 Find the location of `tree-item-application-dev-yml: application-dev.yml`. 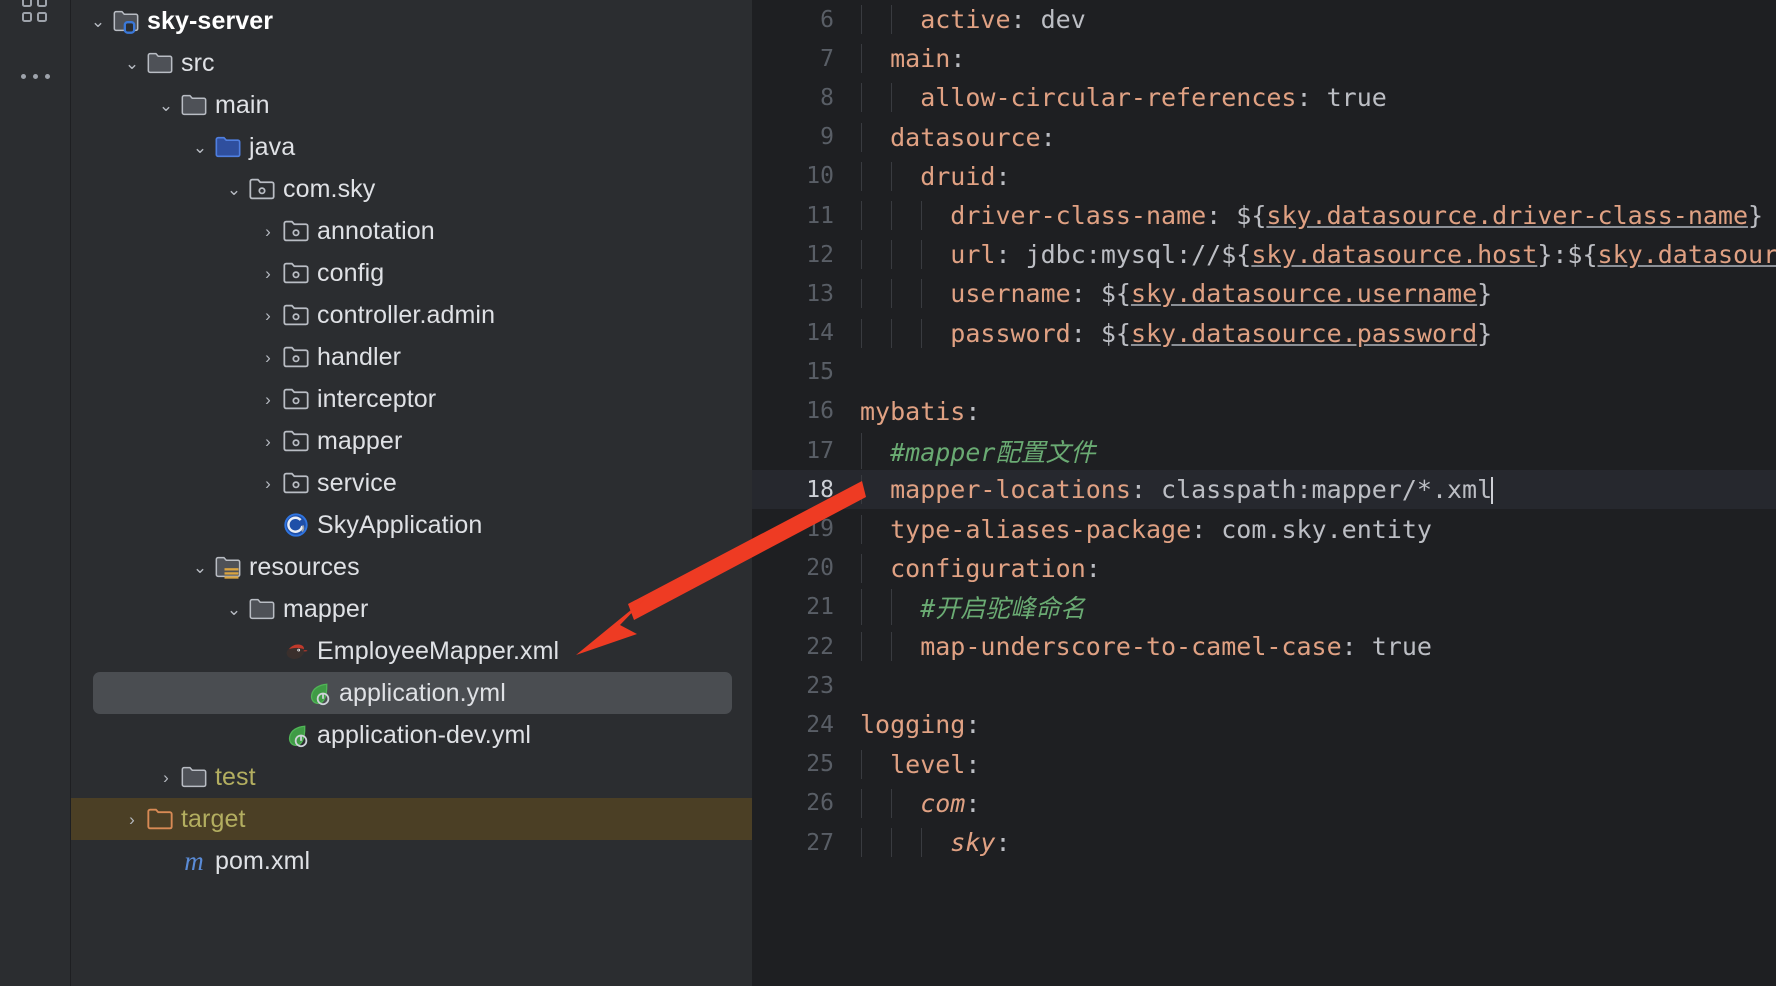

tree-item-application-dev-yml: application-dev.yml is located at coordinates (411, 735).